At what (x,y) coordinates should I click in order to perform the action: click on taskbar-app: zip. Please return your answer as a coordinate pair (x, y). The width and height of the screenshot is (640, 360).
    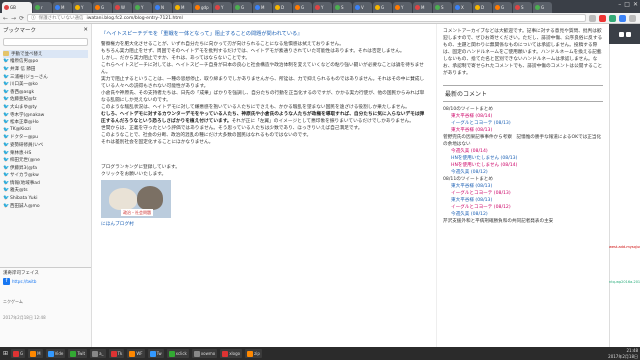
    Looking at the image, I should click on (253, 353).